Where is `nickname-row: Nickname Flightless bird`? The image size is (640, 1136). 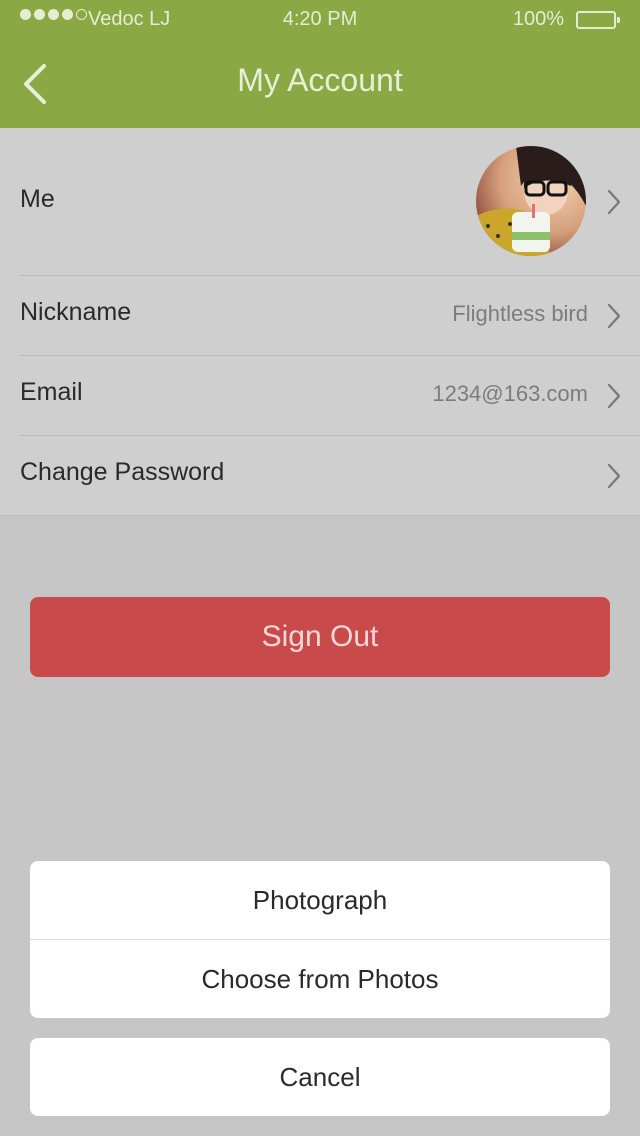
nickname-row: Nickname Flightless bird is located at coordinates (320, 316).